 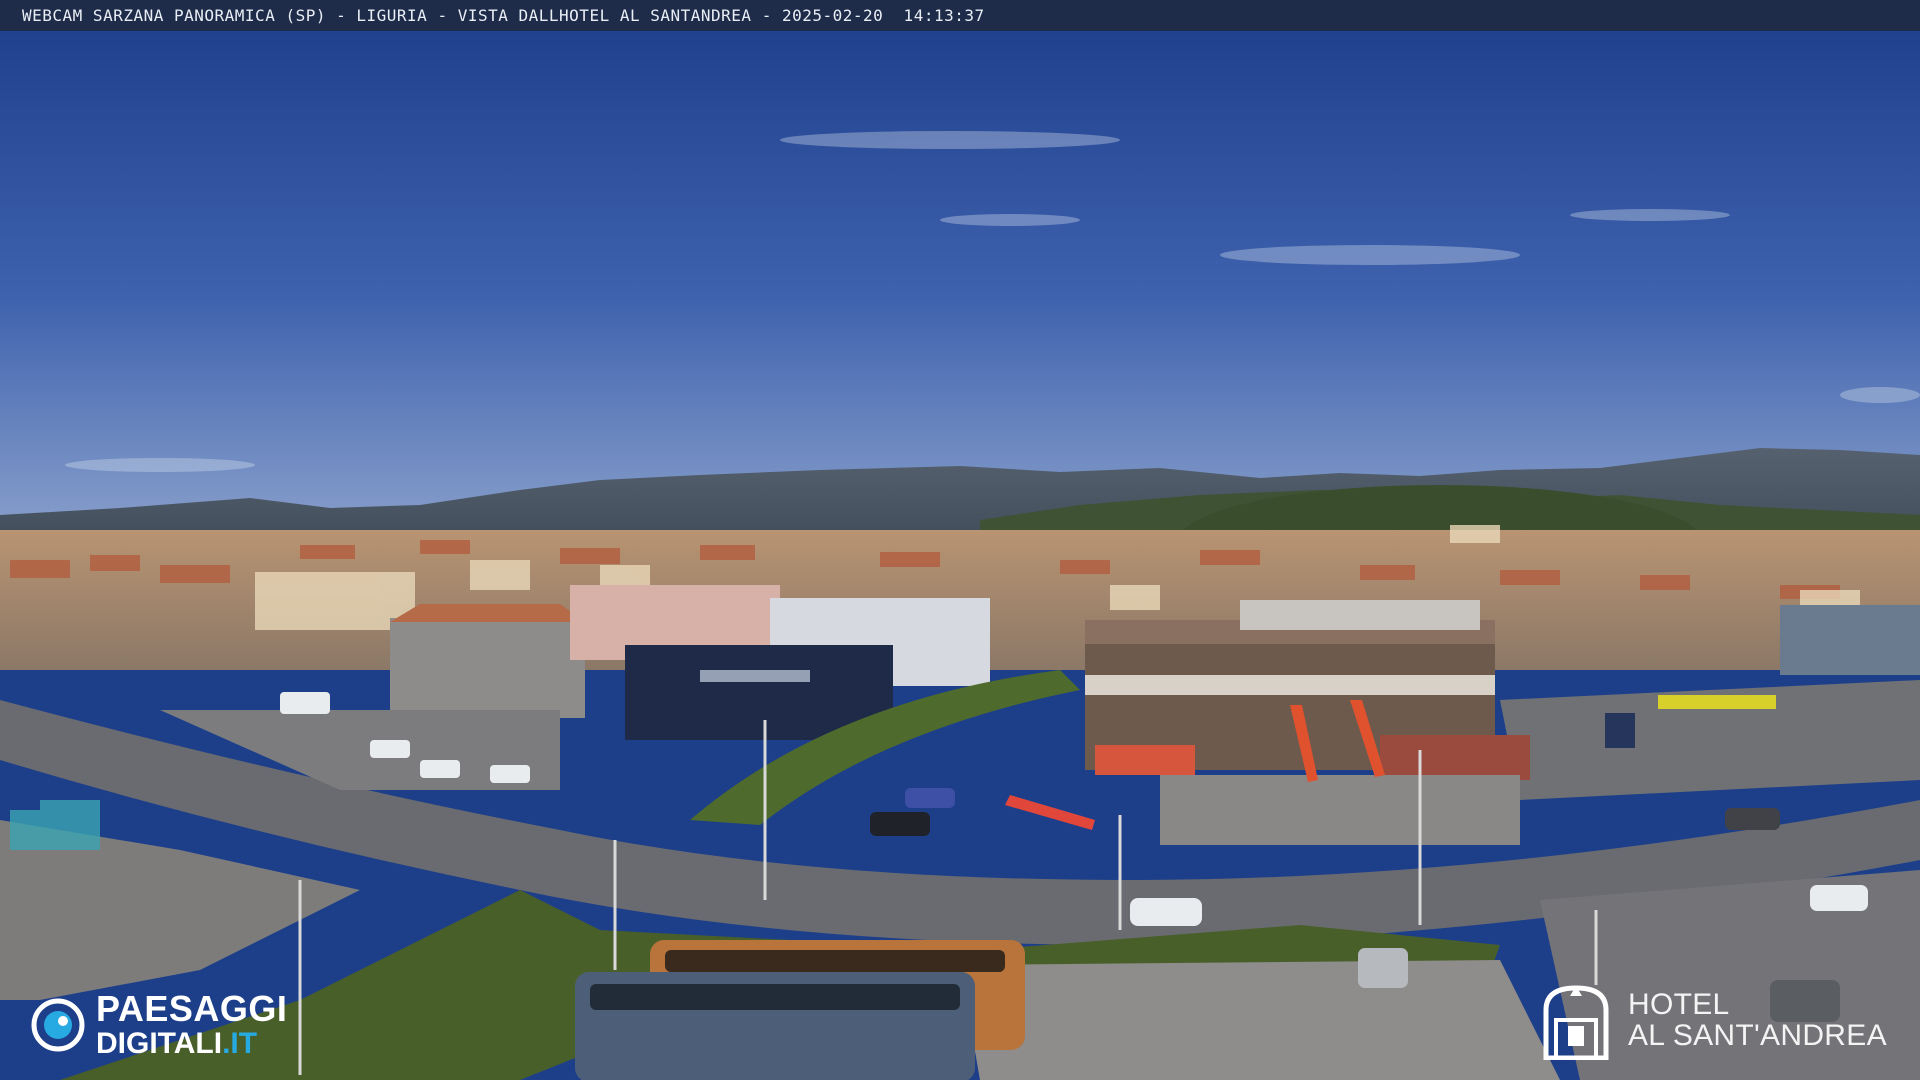 What do you see at coordinates (1290, 685) in the screenshot?
I see `kaukau-canopy` at bounding box center [1290, 685].